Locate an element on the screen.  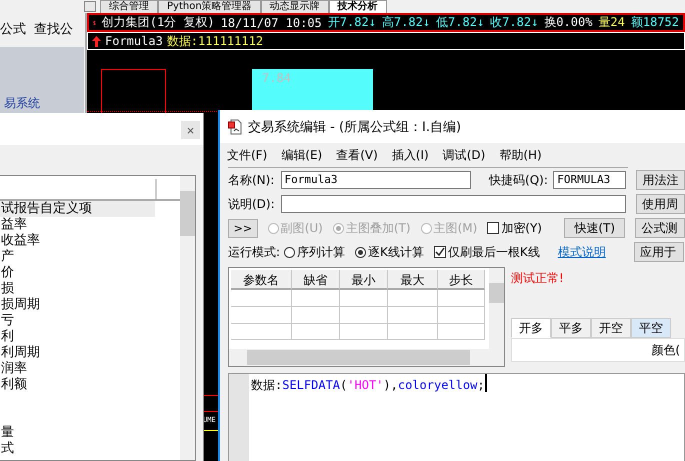
code-editor: 数据:SELFDATA('HOT'),coloryellow; is located at coordinates (456, 417).